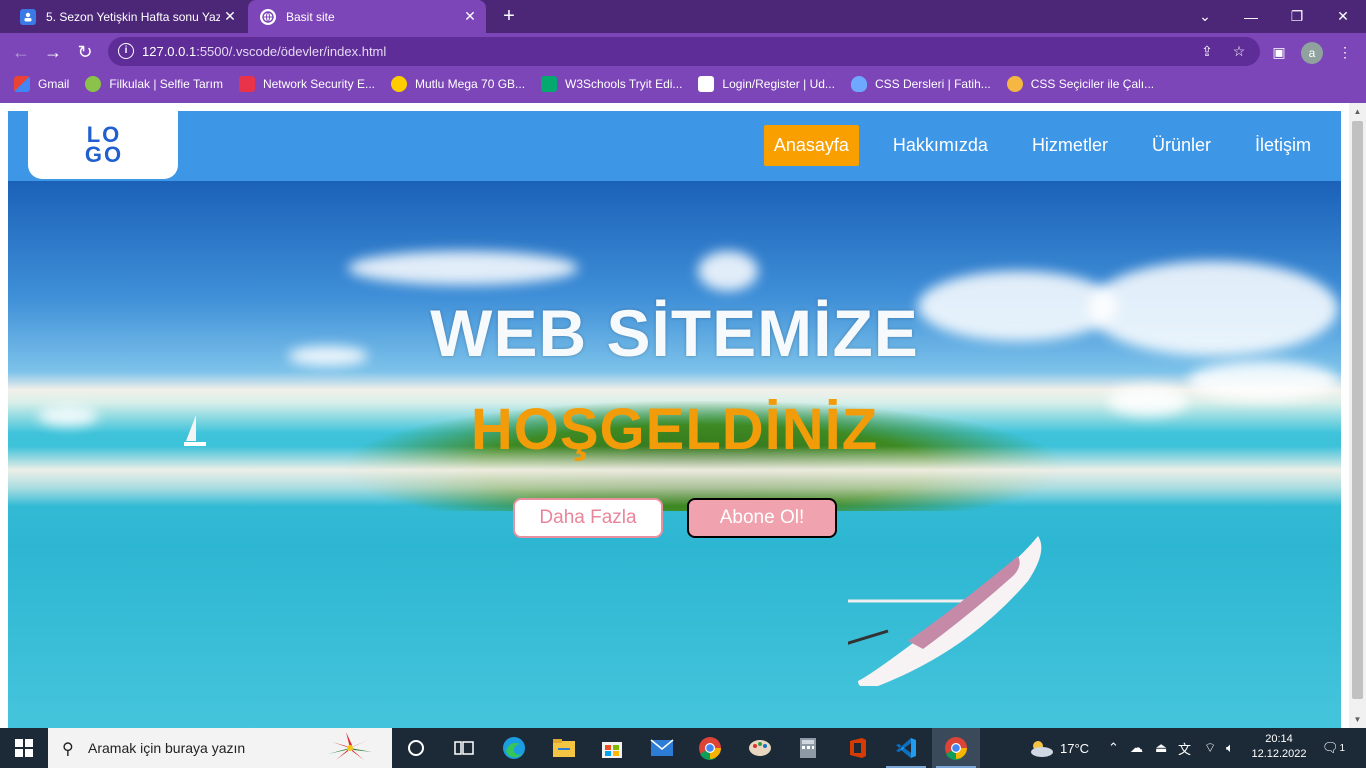 The width and height of the screenshot is (1366, 768). What do you see at coordinates (1014, 84) in the screenshot?
I see `circle-icon` at bounding box center [1014, 84].